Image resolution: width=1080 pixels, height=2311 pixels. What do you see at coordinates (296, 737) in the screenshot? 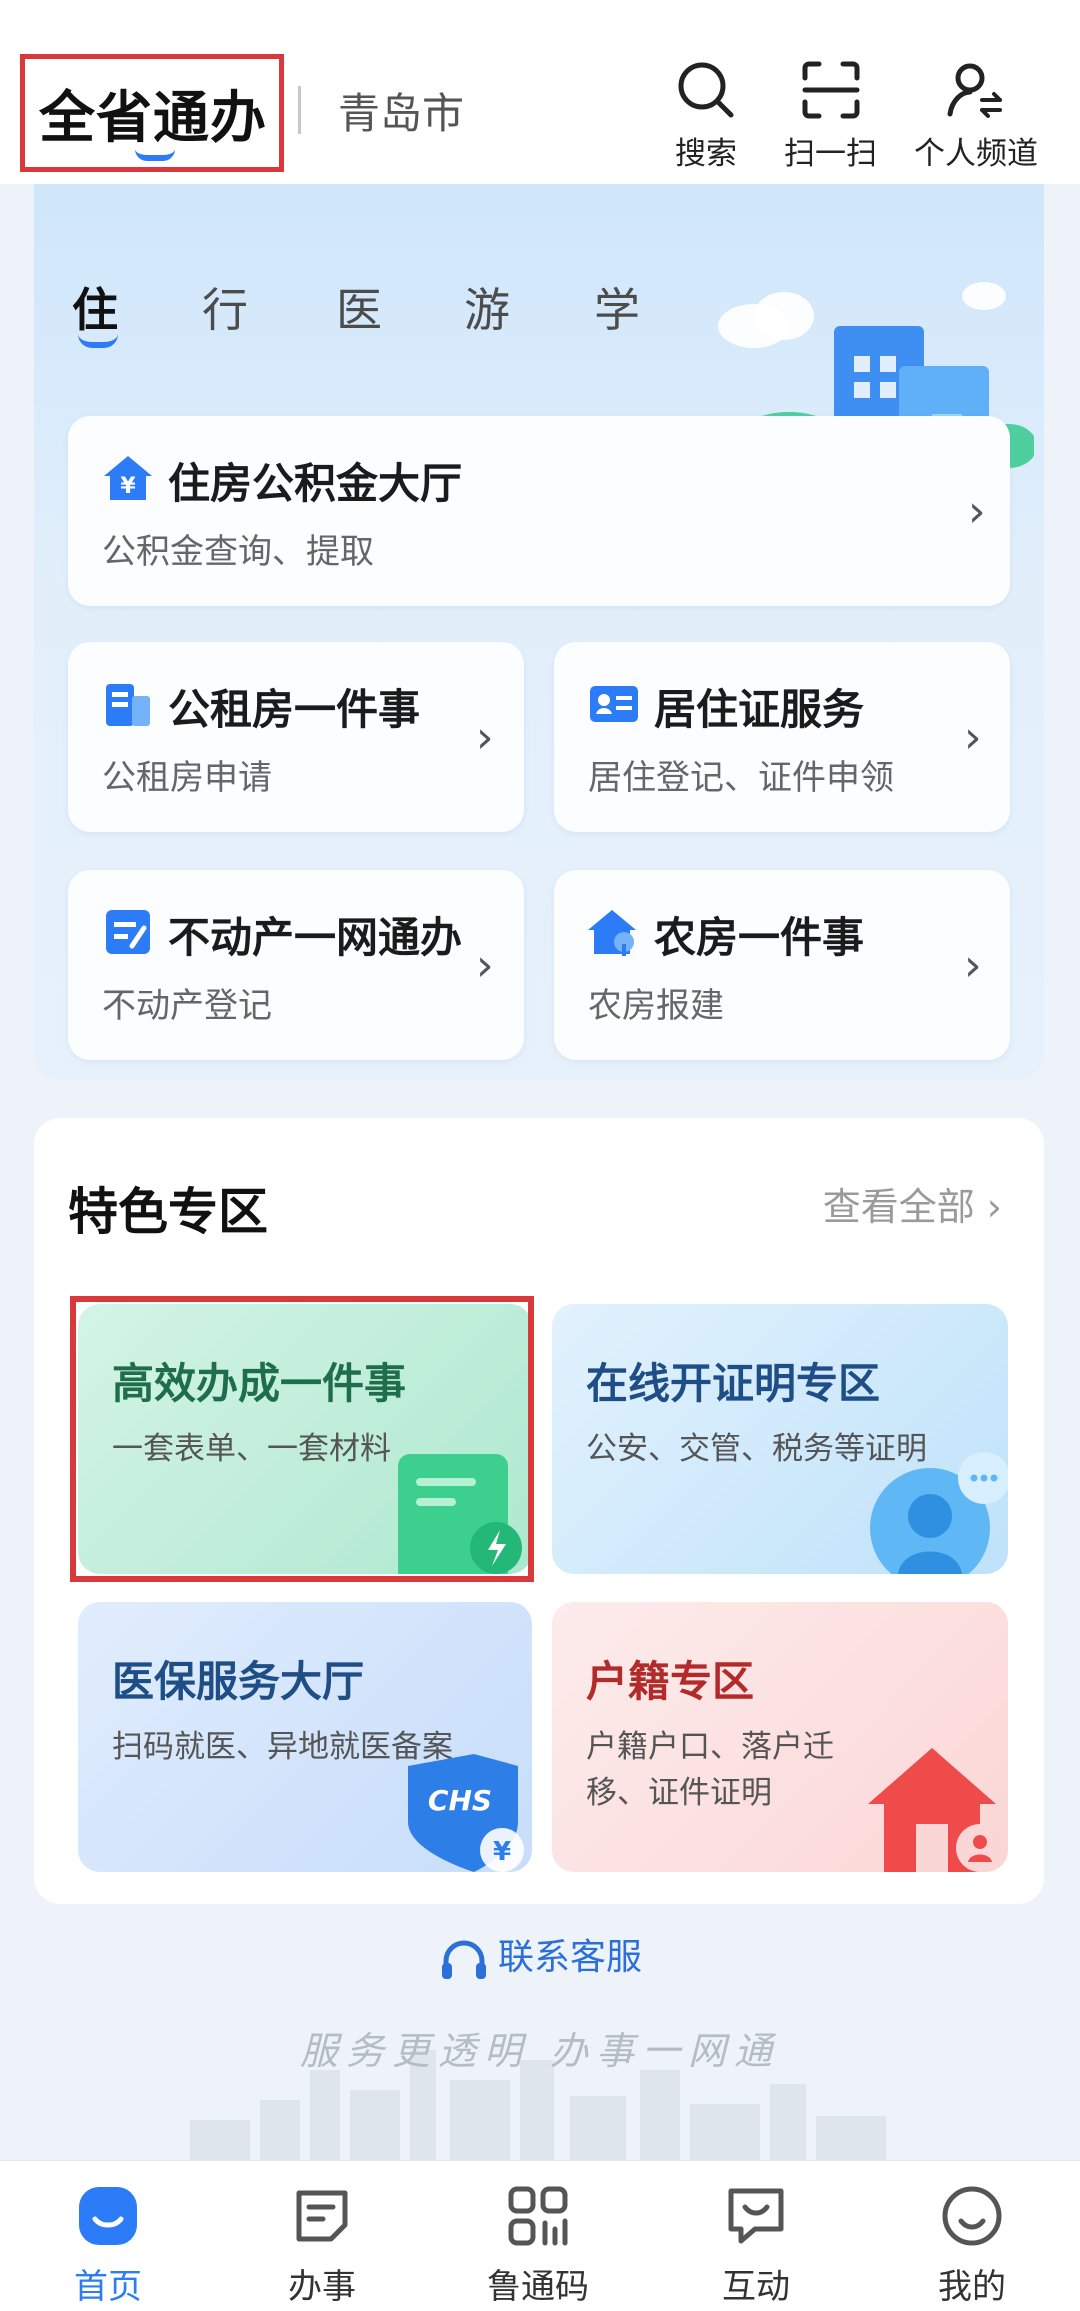
I see `public-rental-card: 公租房一件事 公租房申请 ›` at bounding box center [296, 737].